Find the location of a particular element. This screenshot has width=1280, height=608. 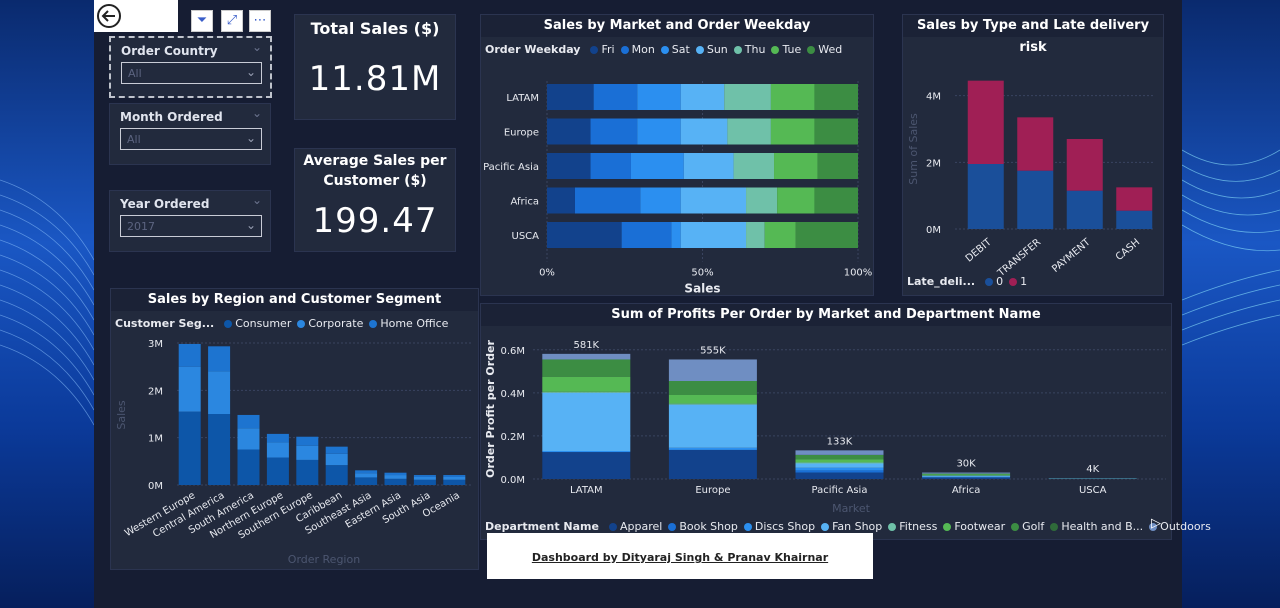

legend-next-icon: ▷ is located at coordinates (1156, 523).